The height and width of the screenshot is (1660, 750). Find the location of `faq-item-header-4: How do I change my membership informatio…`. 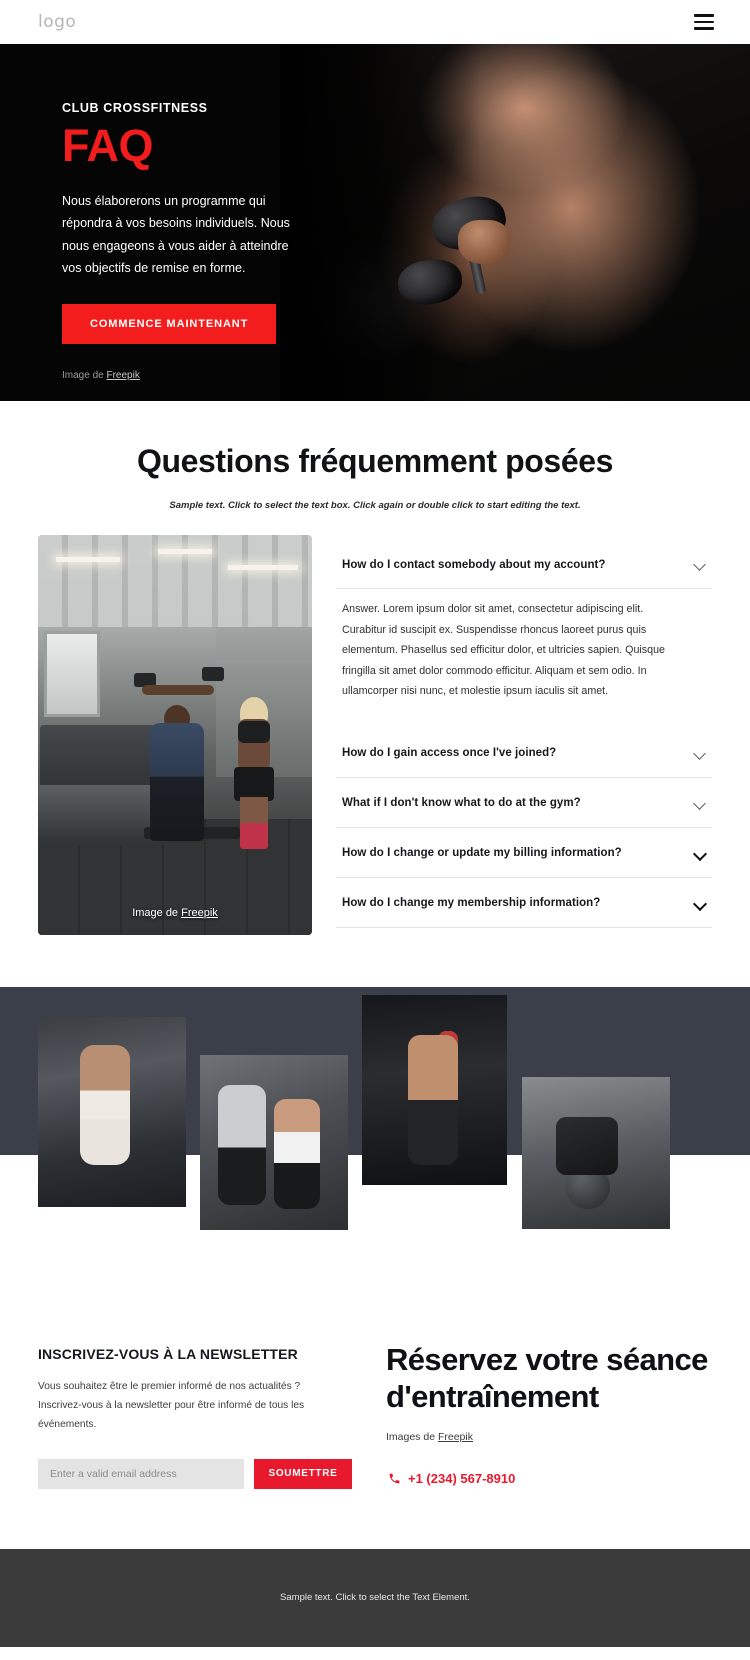

faq-item-header-4: How do I change my membership informatio… is located at coordinates (524, 902).